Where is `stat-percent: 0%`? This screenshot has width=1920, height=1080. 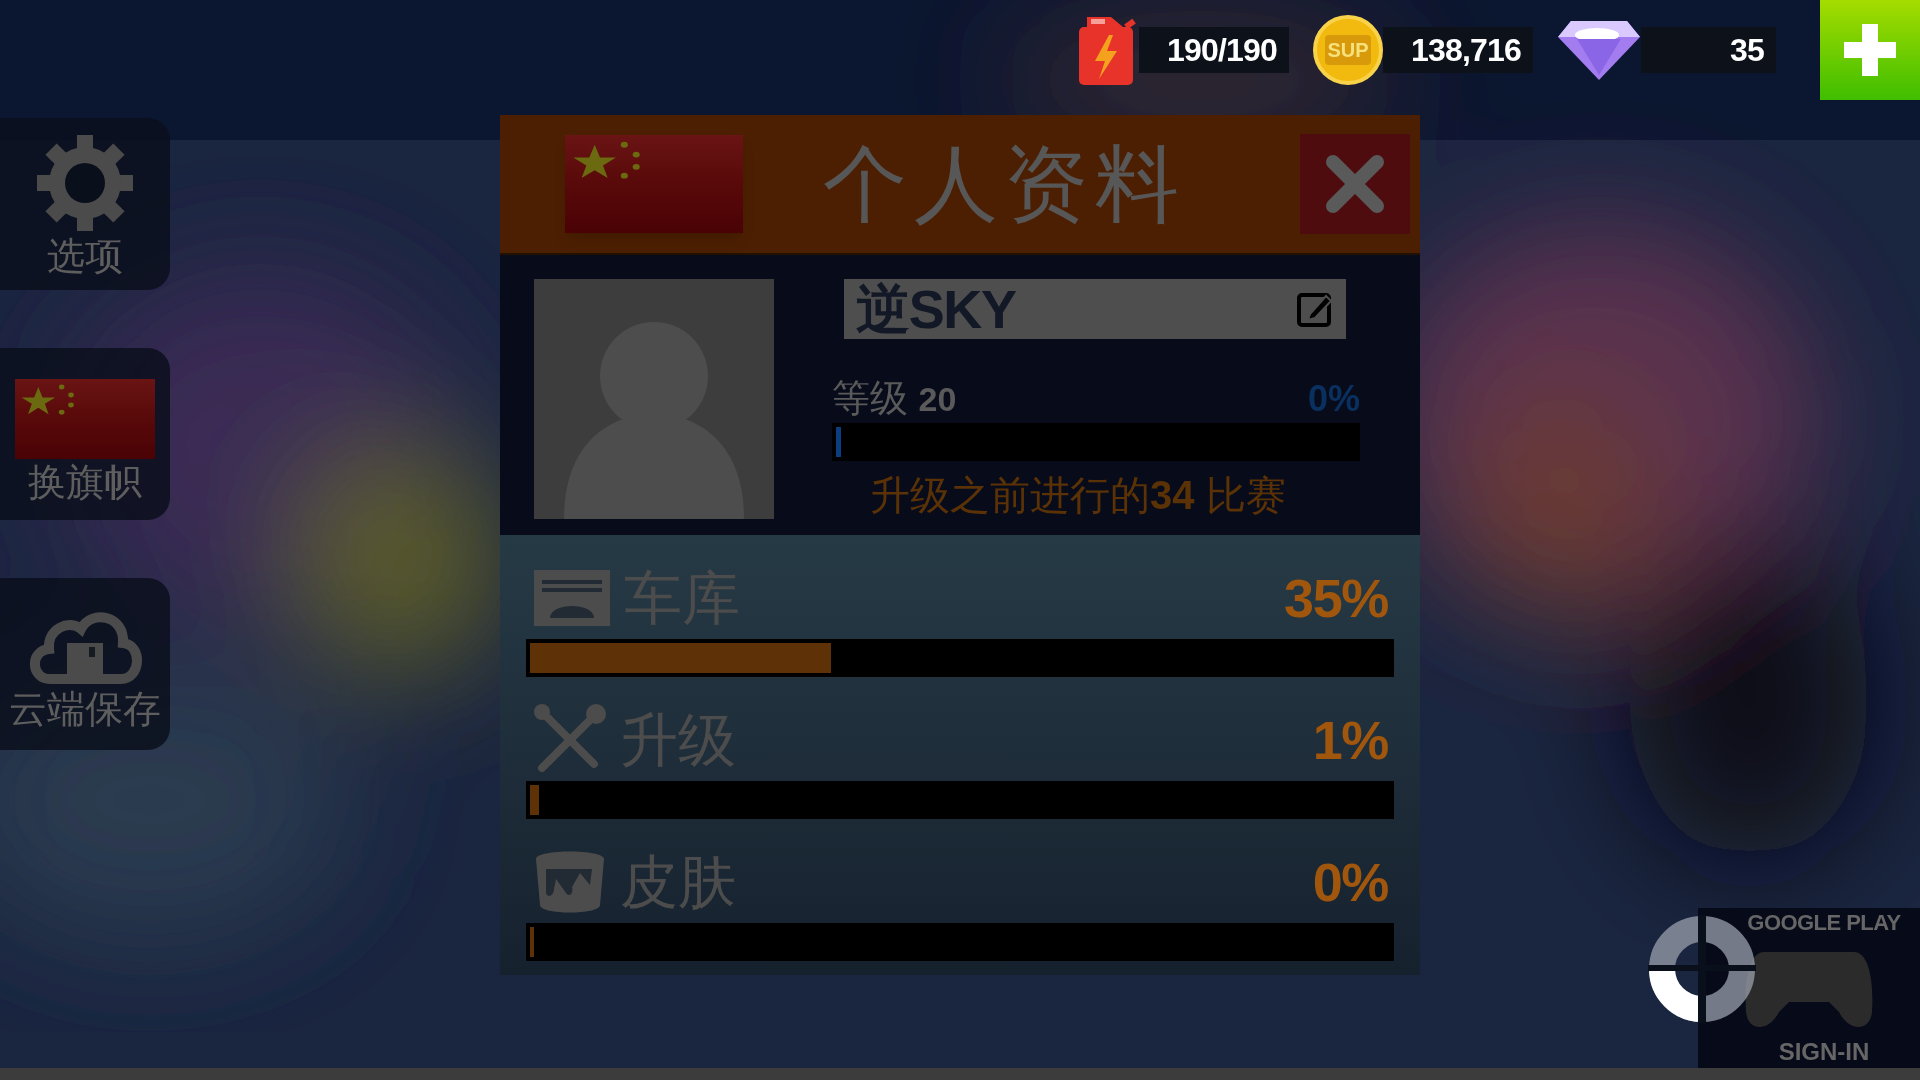 stat-percent: 0% is located at coordinates (1350, 882).